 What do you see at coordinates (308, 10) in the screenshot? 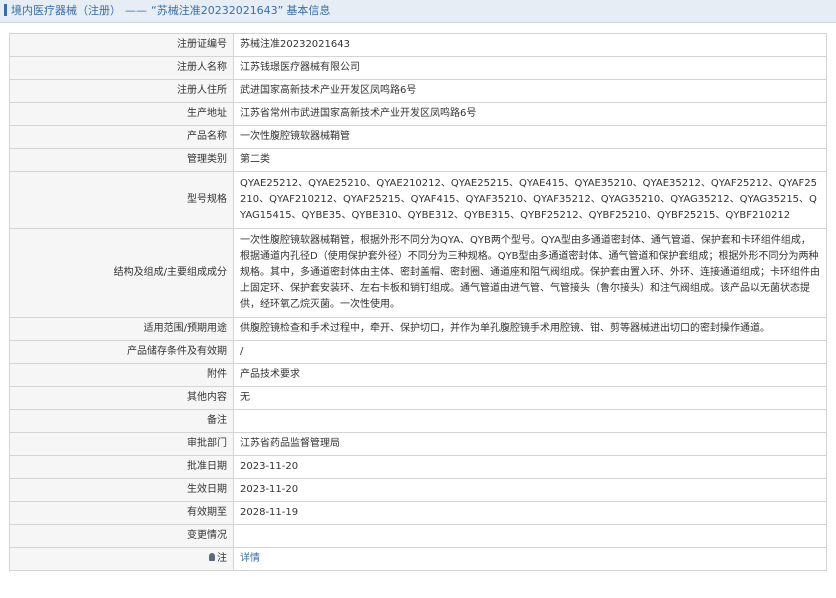
I see `header-suffix: 基本信息` at bounding box center [308, 10].